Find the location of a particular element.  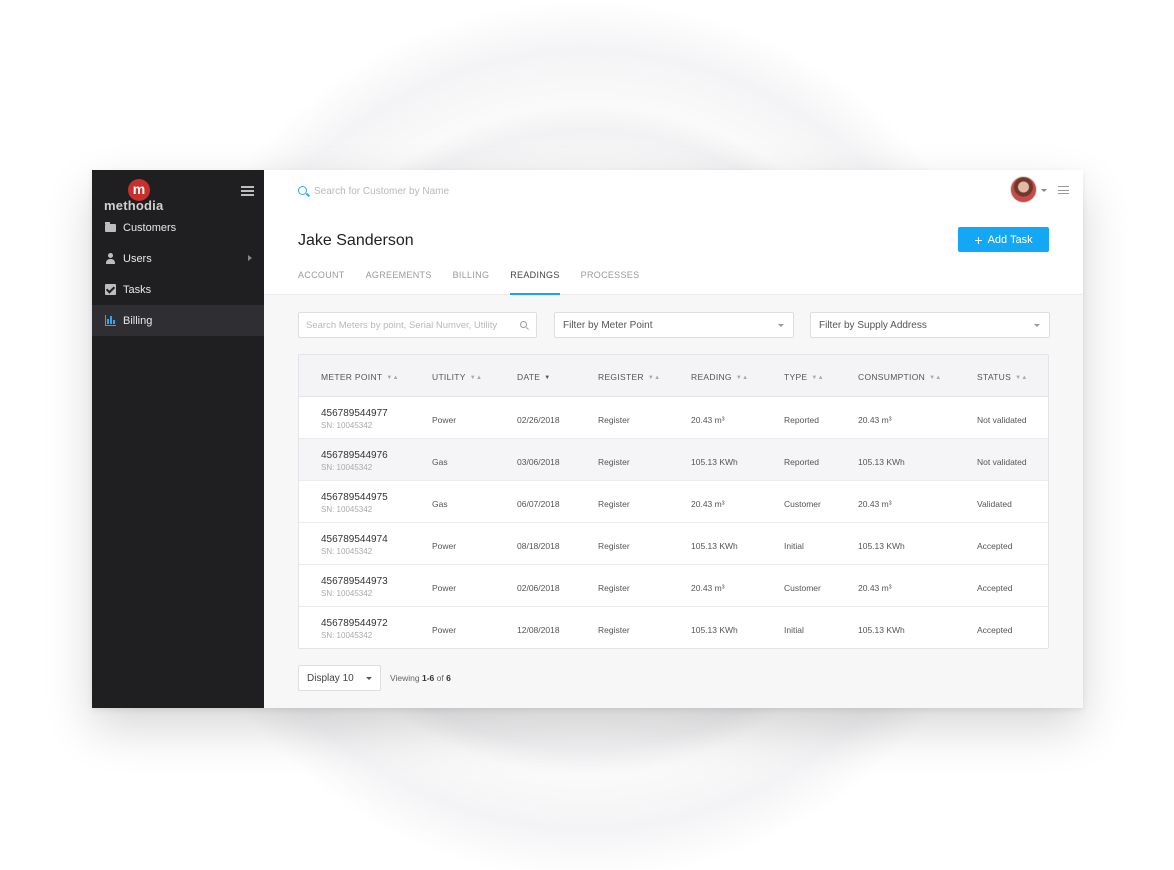

meter-point-cell: 456789544974 SN: 10045342 is located at coordinates (354, 545).